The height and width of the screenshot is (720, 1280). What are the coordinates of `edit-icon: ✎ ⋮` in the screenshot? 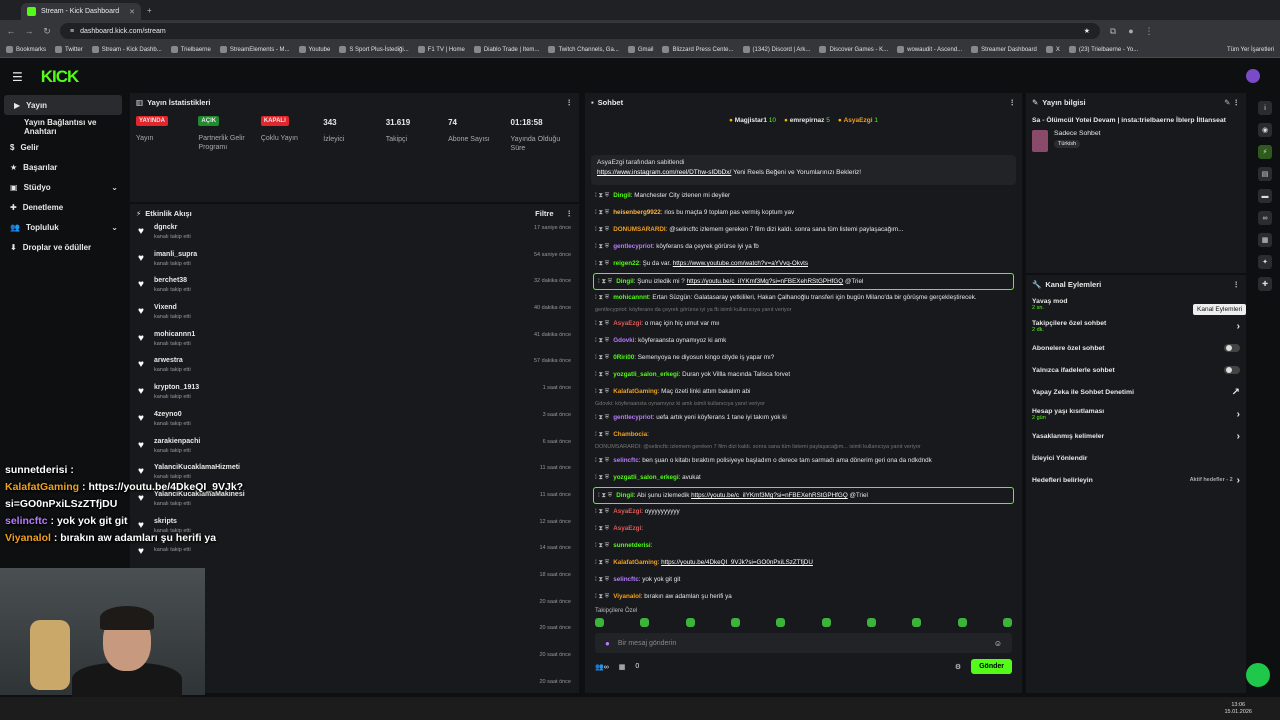 It's located at (1232, 102).